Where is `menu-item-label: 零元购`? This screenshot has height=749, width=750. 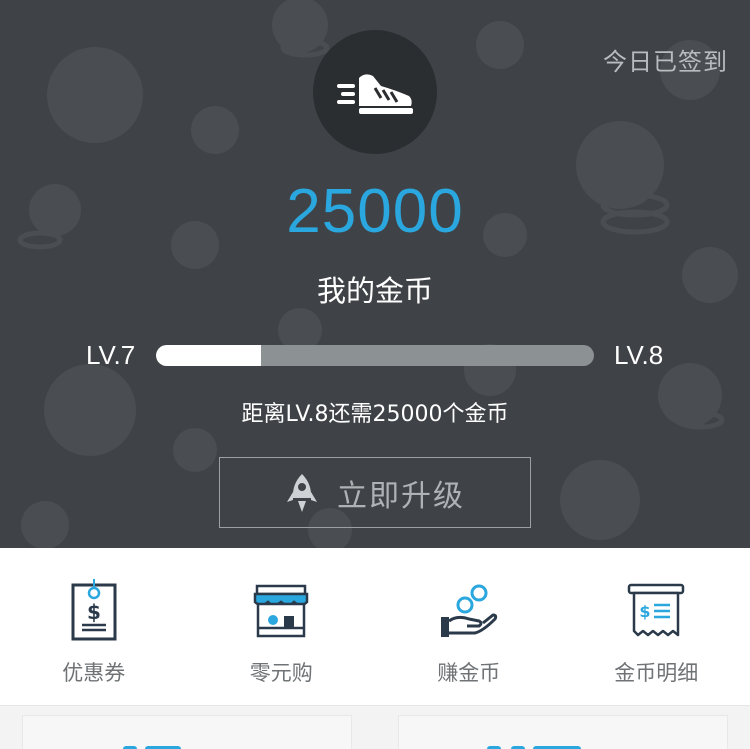 menu-item-label: 零元购 is located at coordinates (281, 673).